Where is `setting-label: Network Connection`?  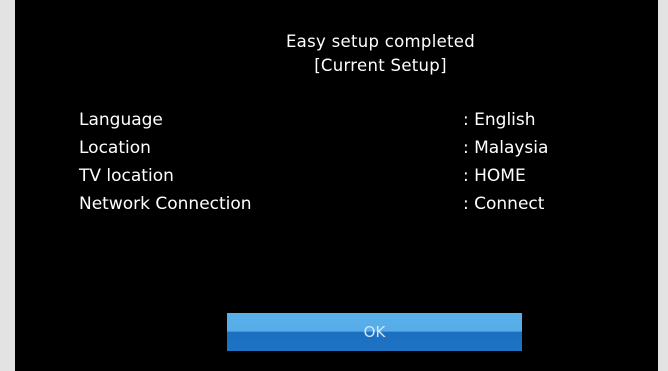
setting-label: Network Connection is located at coordinates (165, 204).